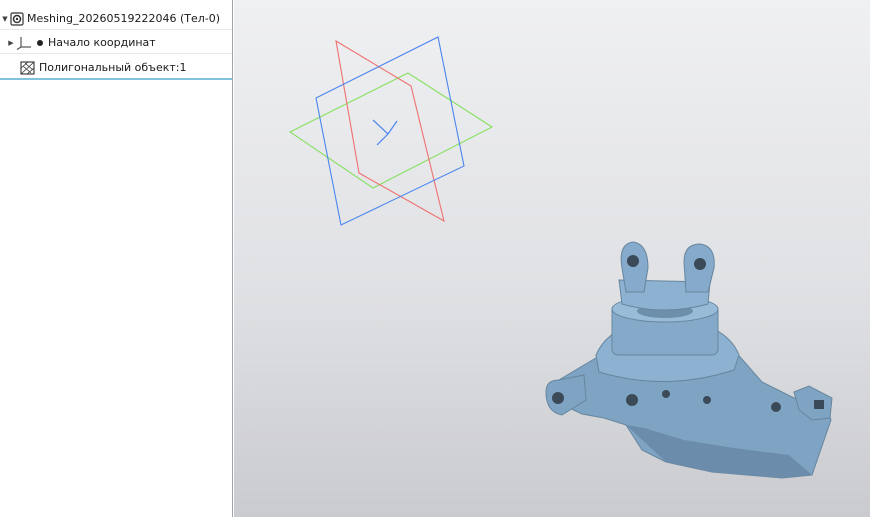 This screenshot has height=517, width=870. I want to click on tree-root-label: Meshing_20260519222046 (Тел-0), so click(124, 18).